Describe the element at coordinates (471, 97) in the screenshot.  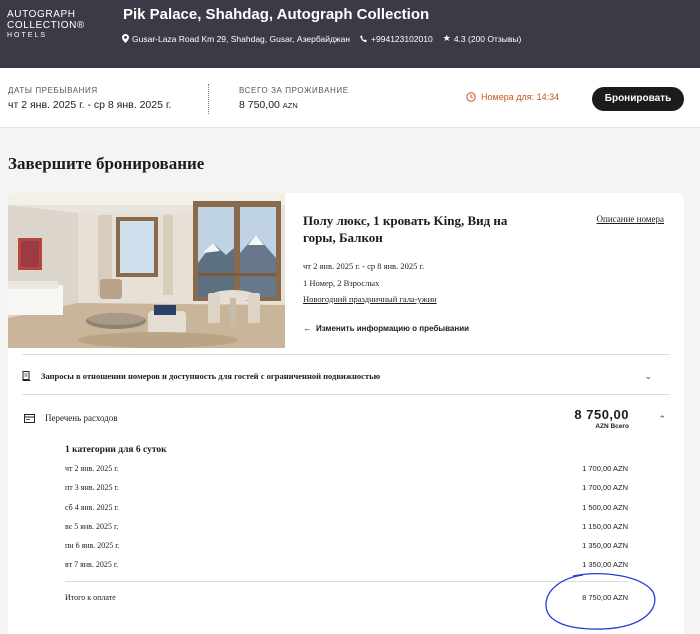
I see `clock-icon` at that location.